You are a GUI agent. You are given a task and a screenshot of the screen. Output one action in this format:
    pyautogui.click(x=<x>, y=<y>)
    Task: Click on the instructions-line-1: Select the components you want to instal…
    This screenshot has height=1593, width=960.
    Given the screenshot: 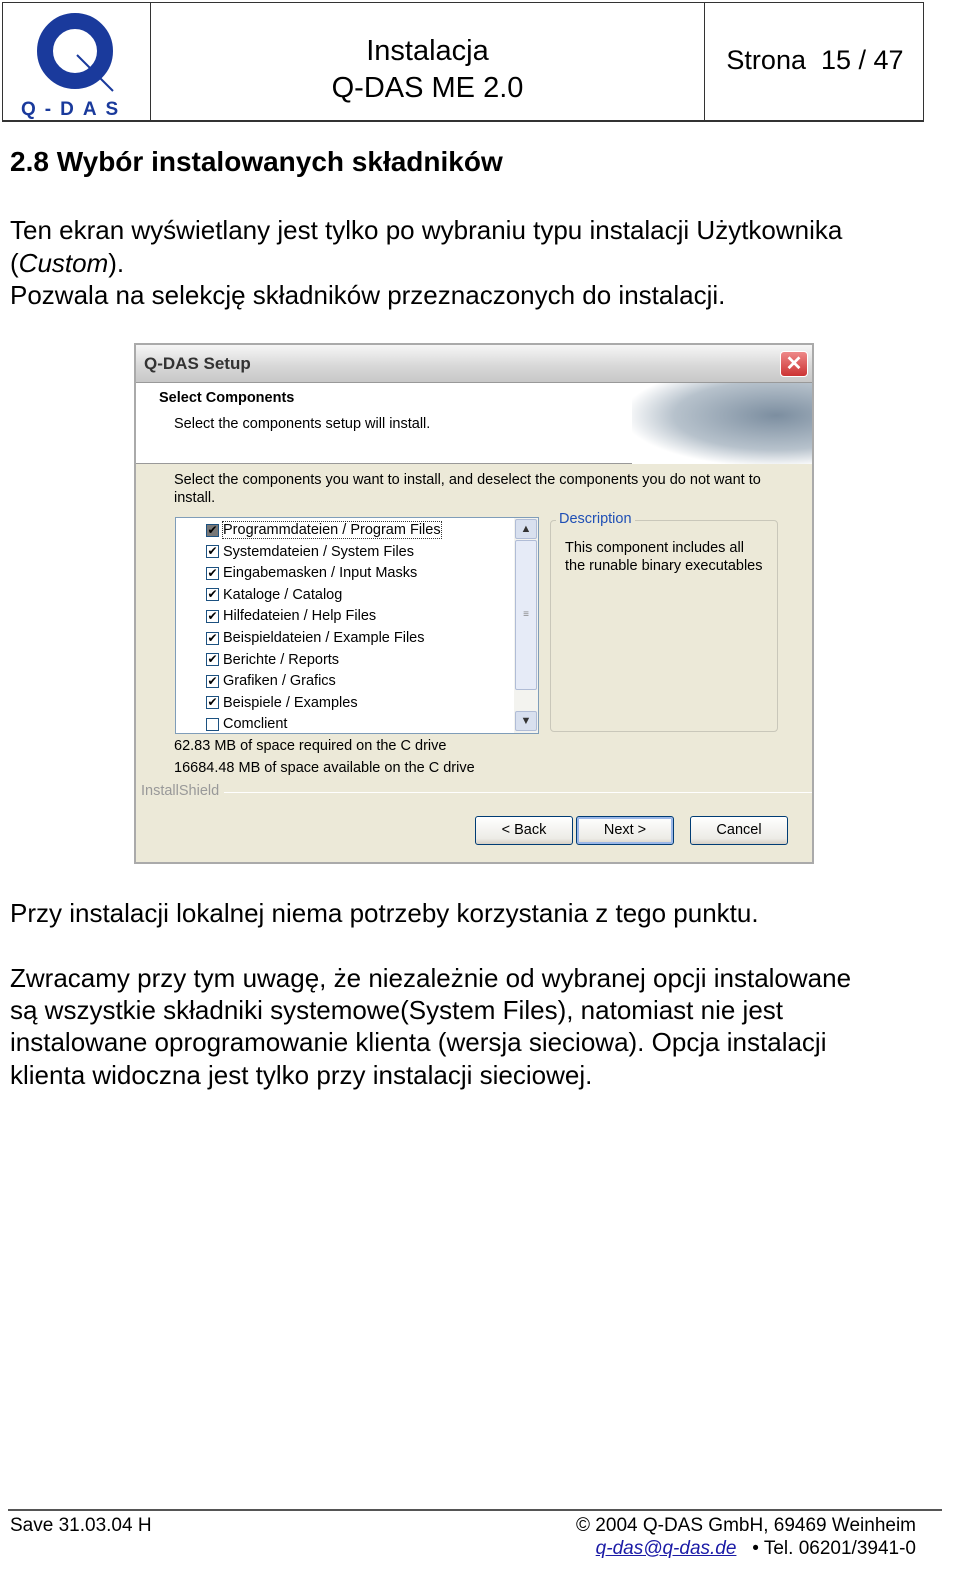 What is the action you would take?
    pyautogui.click(x=467, y=480)
    